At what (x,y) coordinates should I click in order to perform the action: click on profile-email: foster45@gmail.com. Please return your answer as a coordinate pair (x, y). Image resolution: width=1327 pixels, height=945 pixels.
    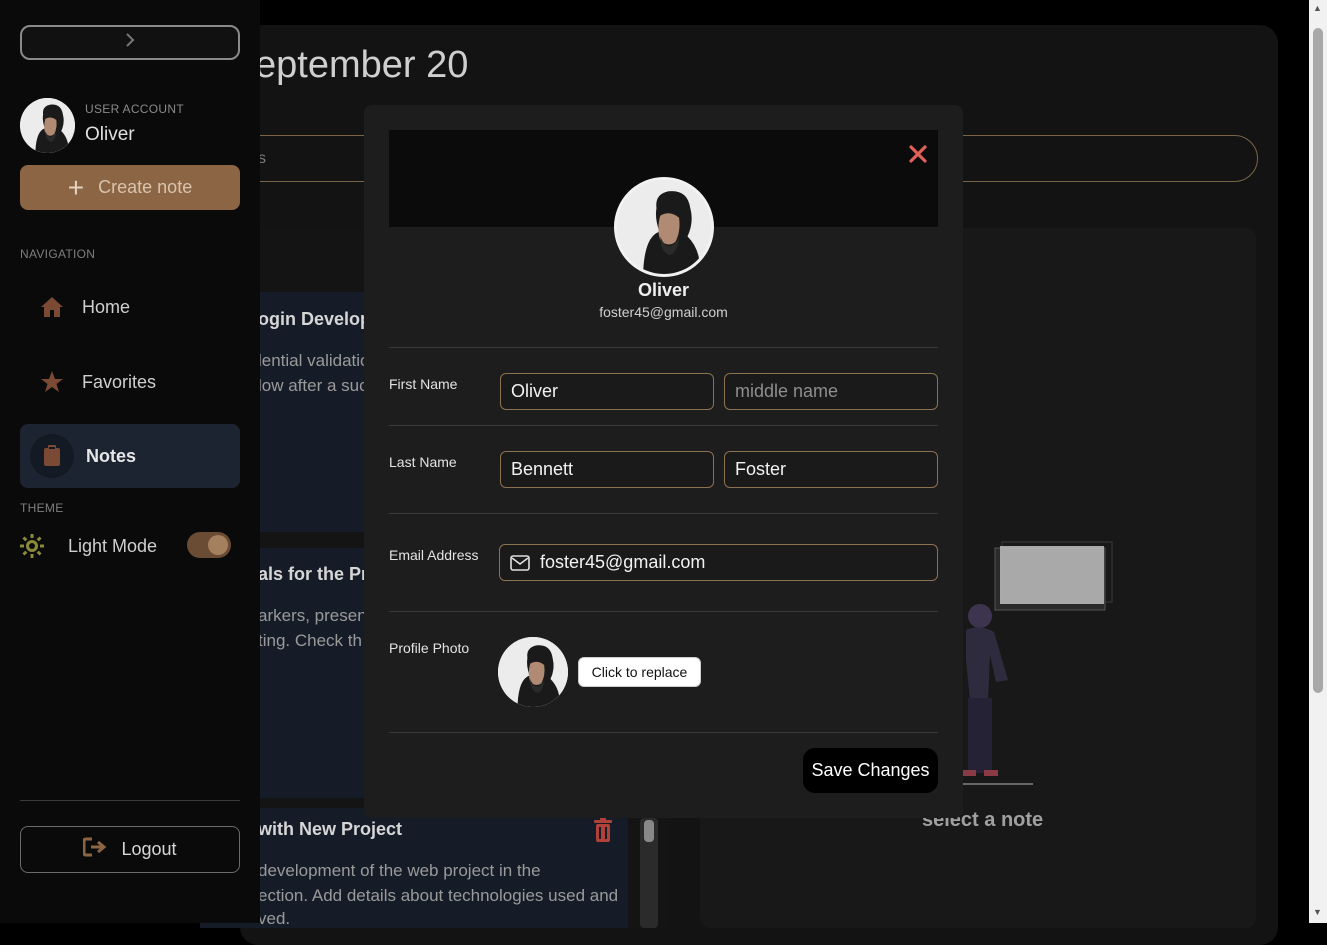
    Looking at the image, I should click on (663, 312).